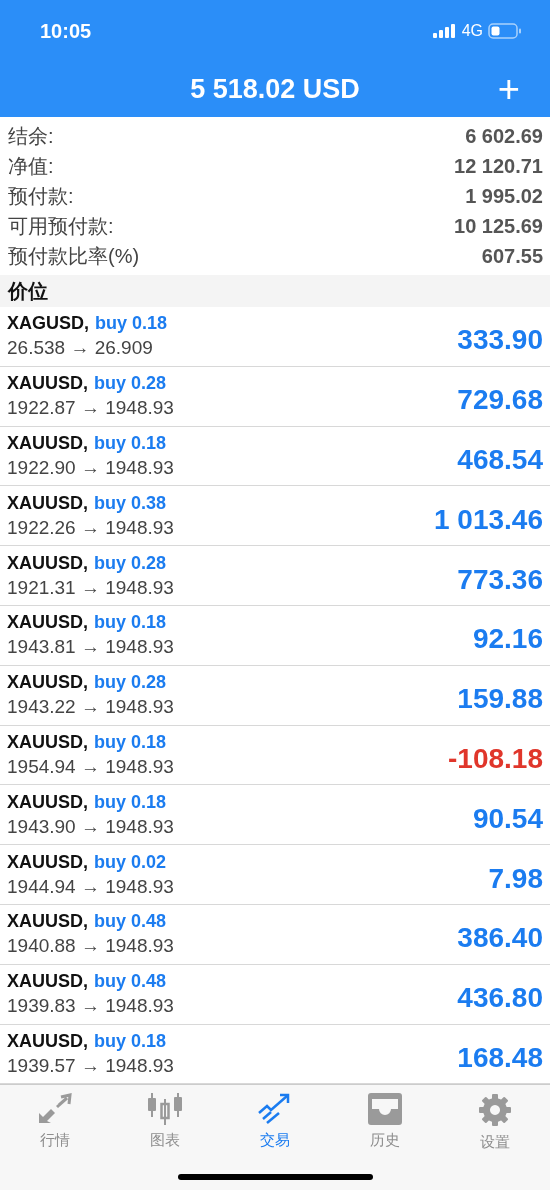 This screenshot has height=1190, width=550. Describe the element at coordinates (90, 587) in the screenshot. I see `trade-prices: 1921.31 → 1948.93` at that location.